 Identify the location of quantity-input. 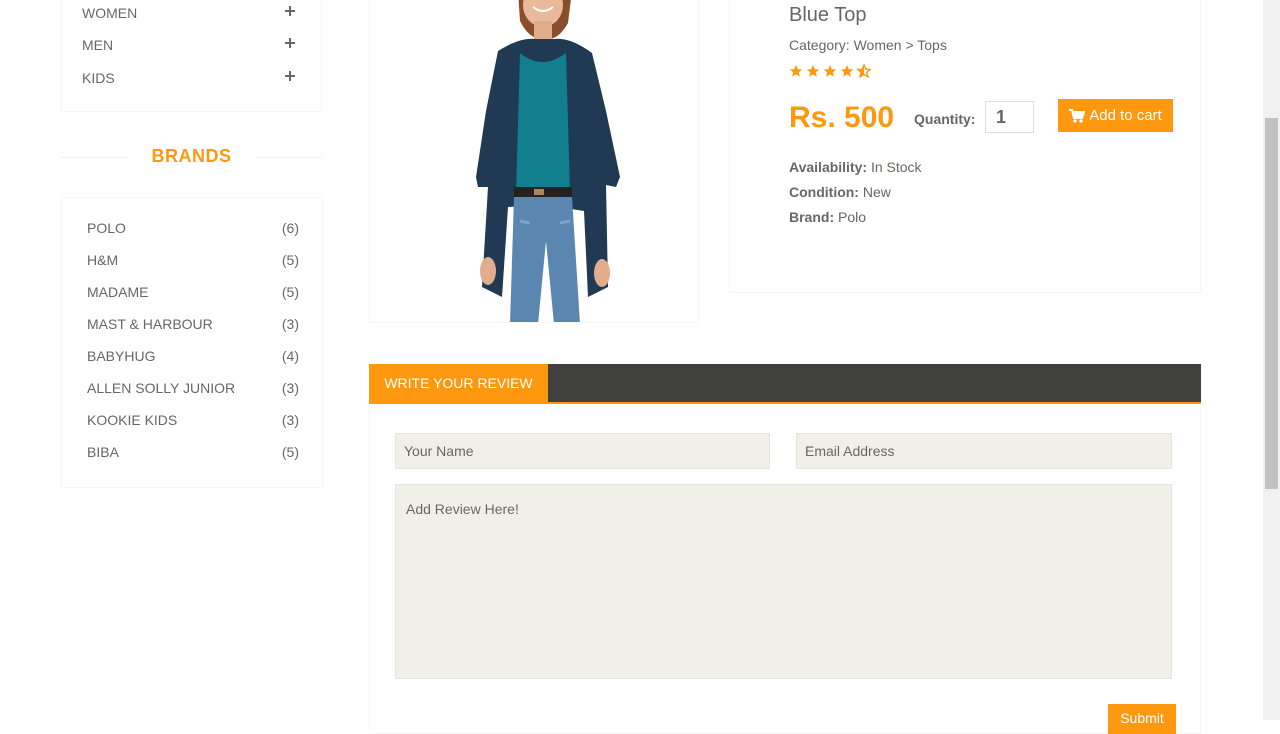
(1009, 117).